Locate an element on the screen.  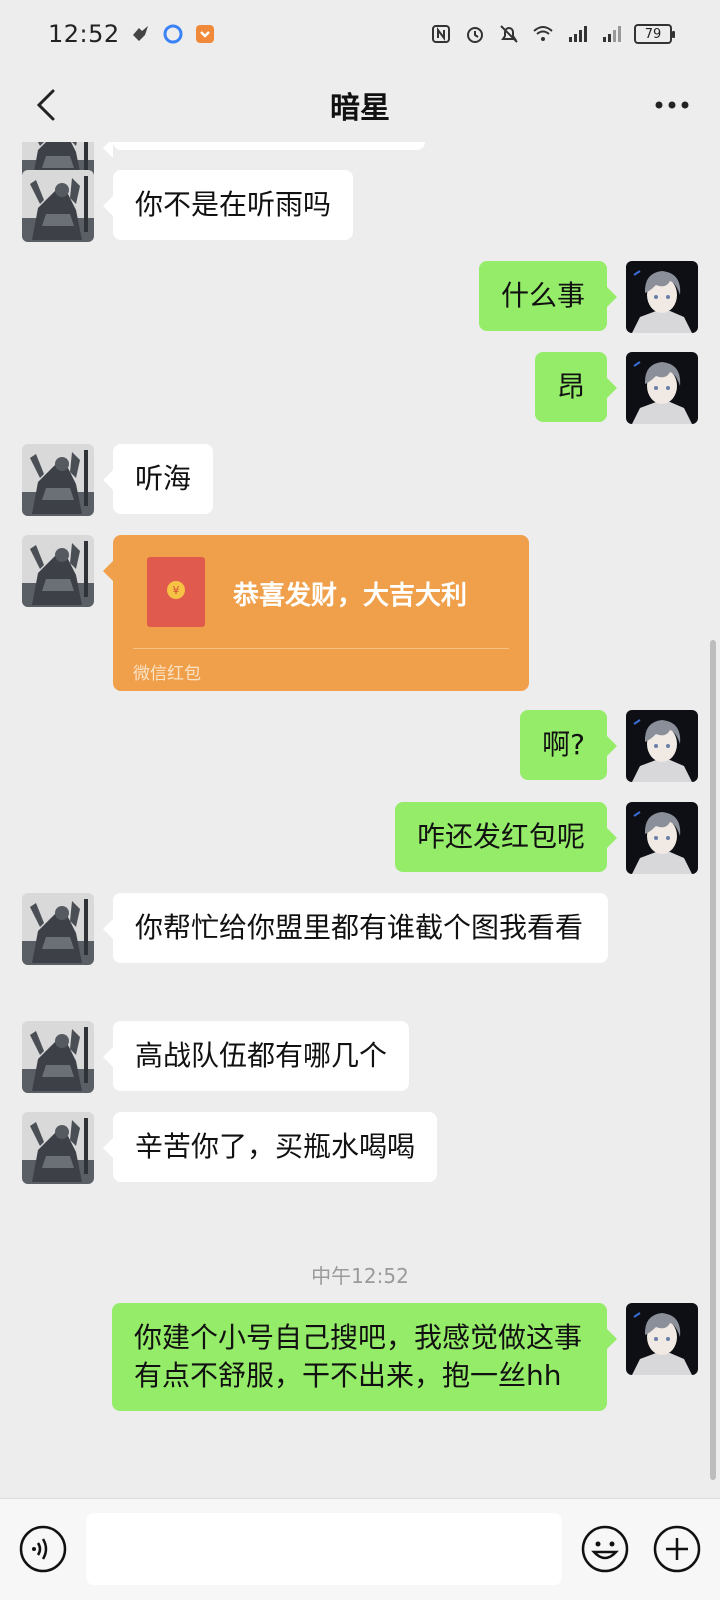
message-bubble-partial is located at coordinates (264, 150).